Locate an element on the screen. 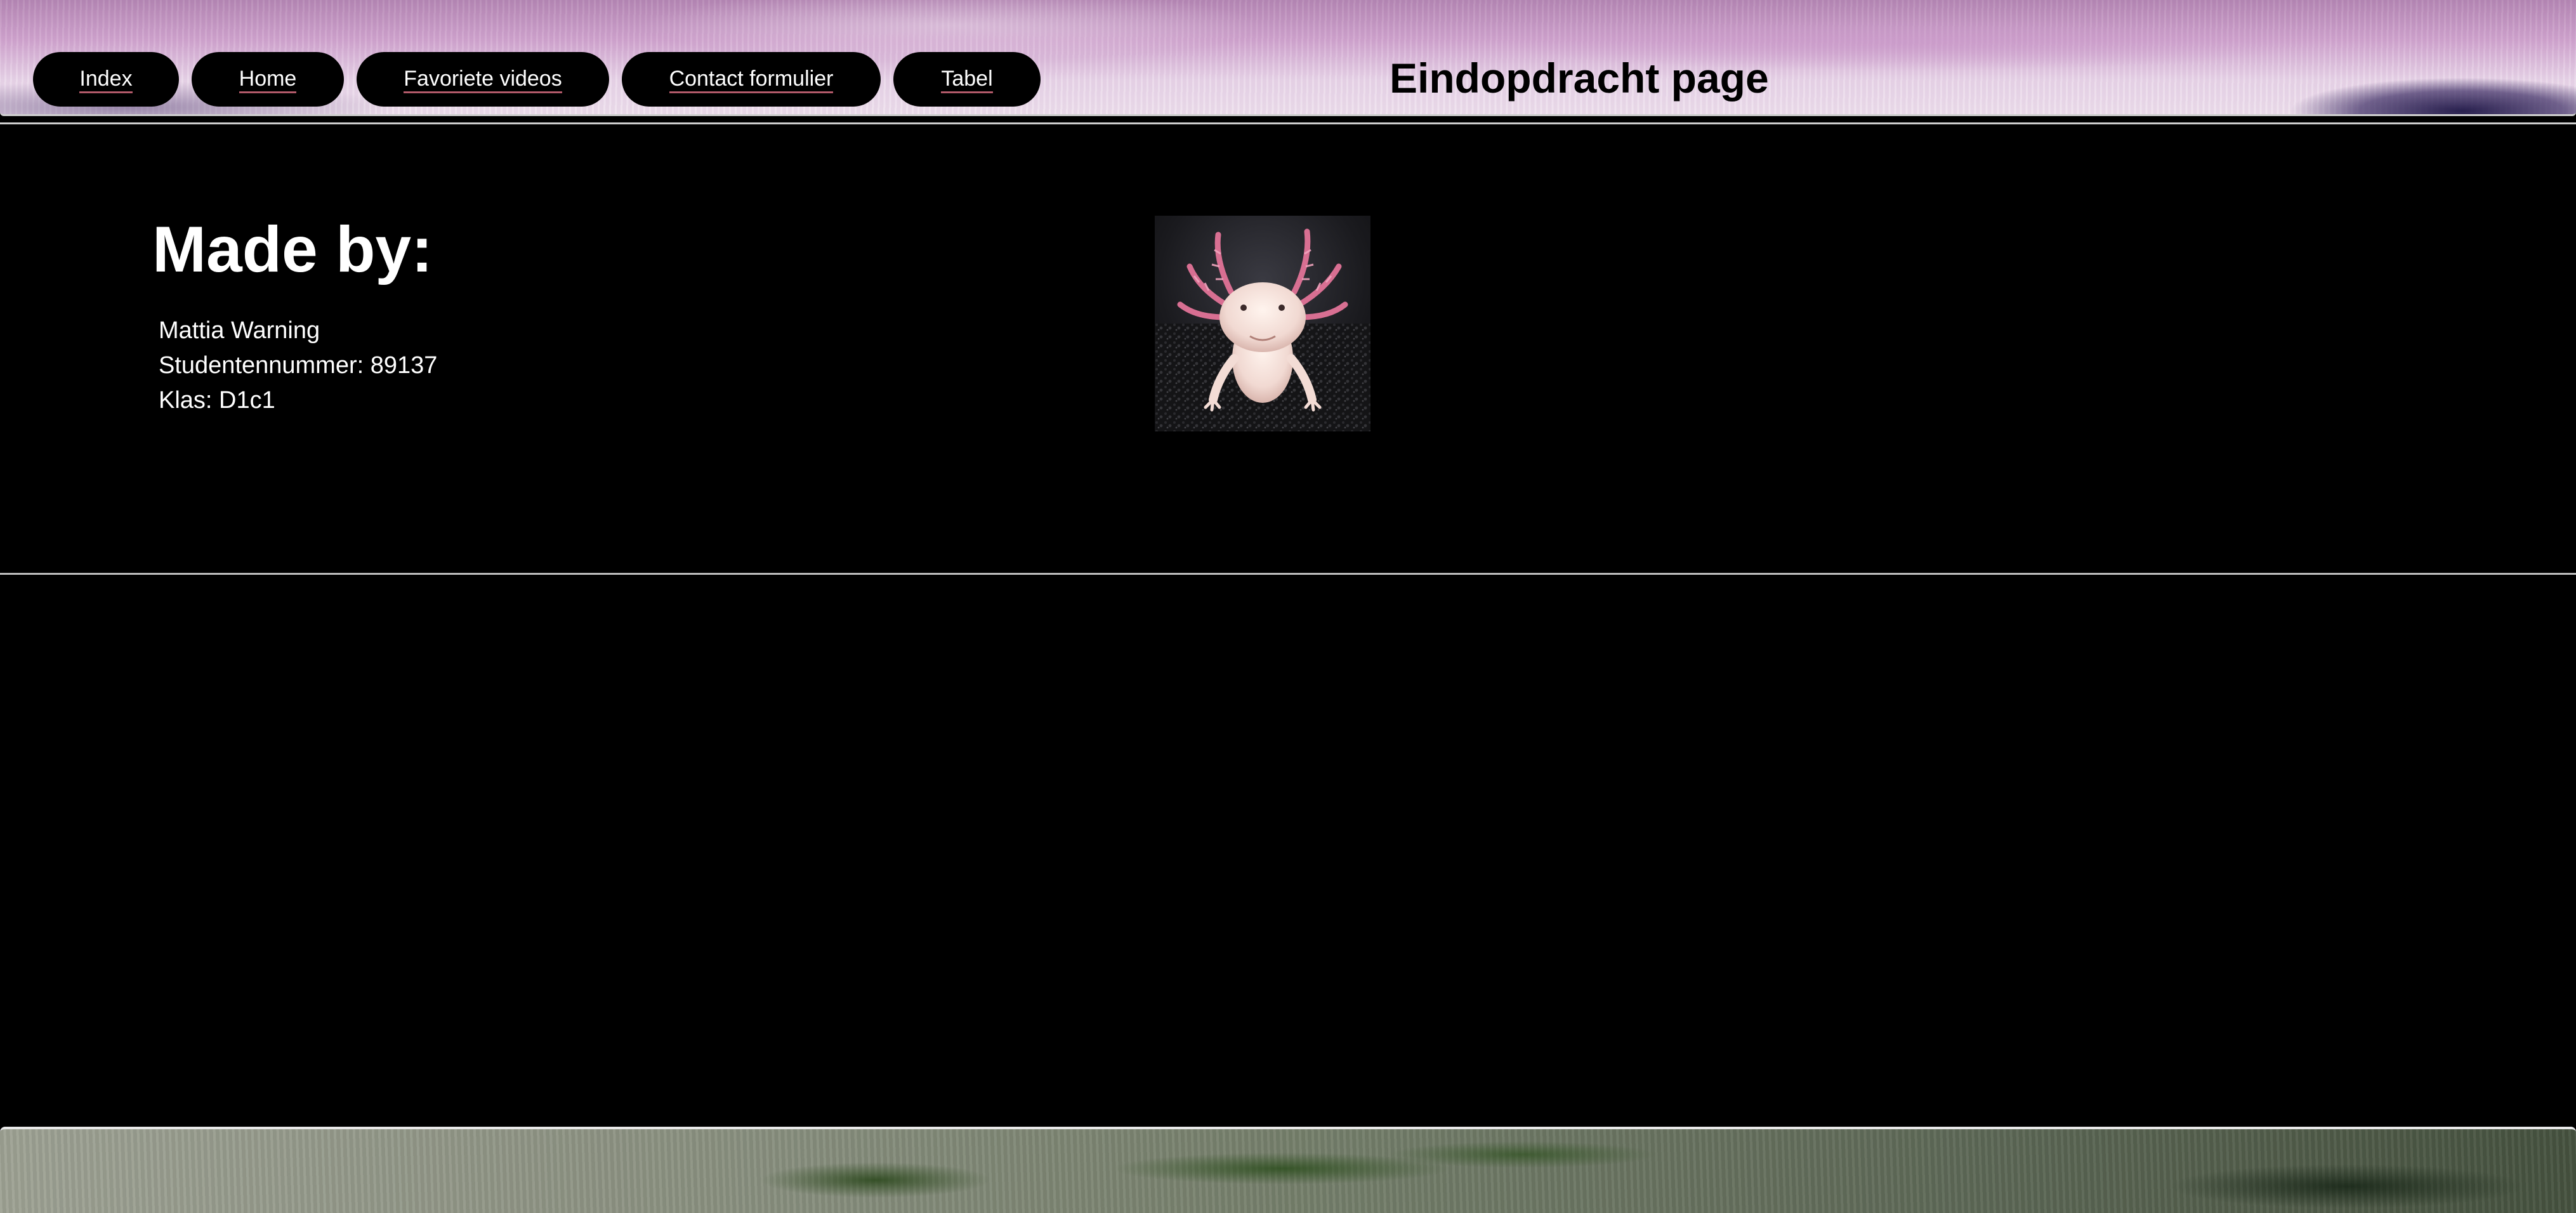 Image resolution: width=2576 pixels, height=1213 pixels. nav-link-favoriete-videos-label: Favoriete videos is located at coordinates (483, 79).